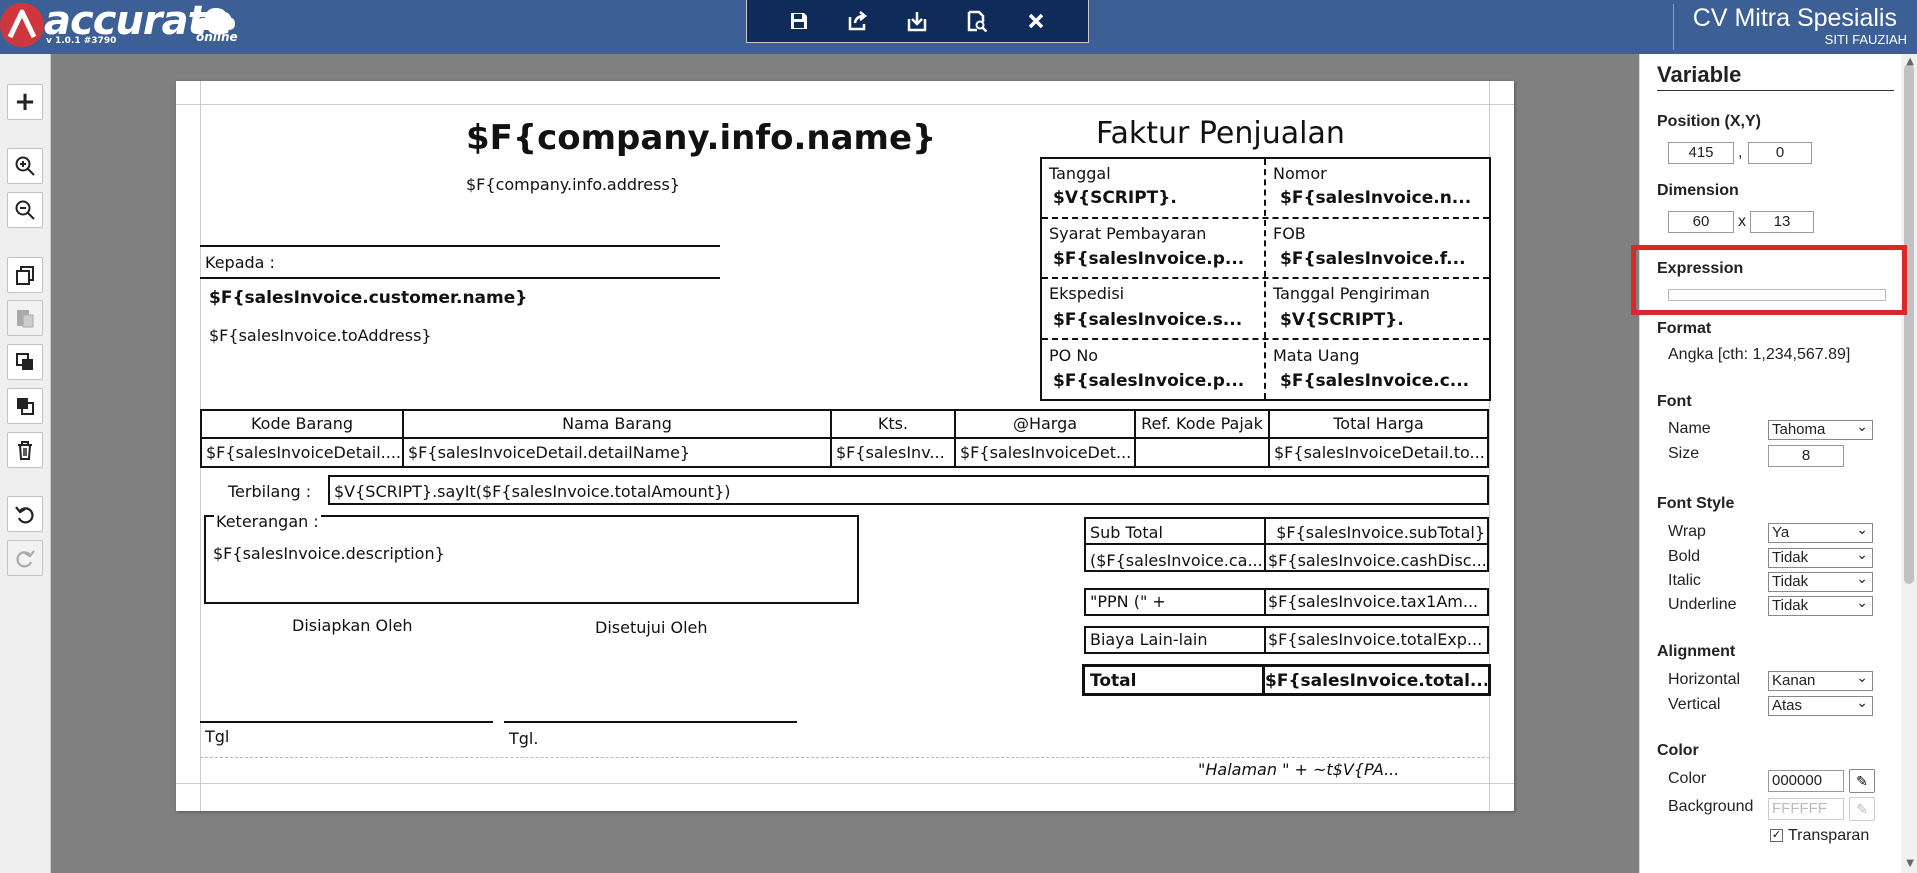  I want to click on font-size-input: 8, so click(1806, 456).